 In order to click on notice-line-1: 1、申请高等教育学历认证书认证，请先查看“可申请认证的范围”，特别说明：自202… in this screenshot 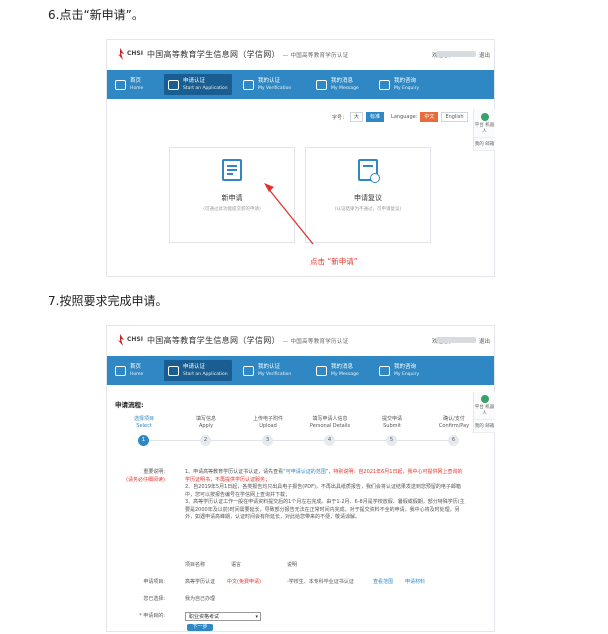, I will do `click(324, 476)`.